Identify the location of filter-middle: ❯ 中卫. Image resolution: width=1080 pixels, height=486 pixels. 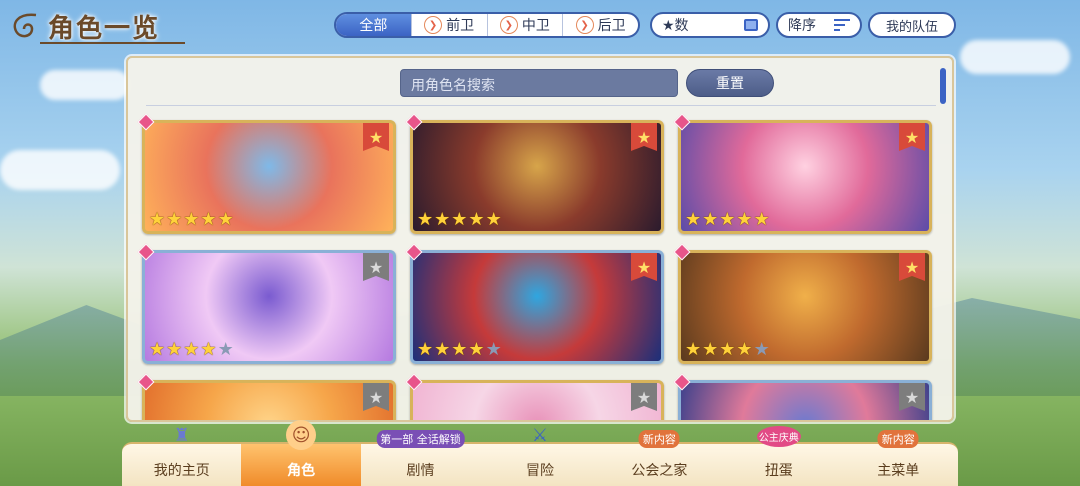
(526, 25).